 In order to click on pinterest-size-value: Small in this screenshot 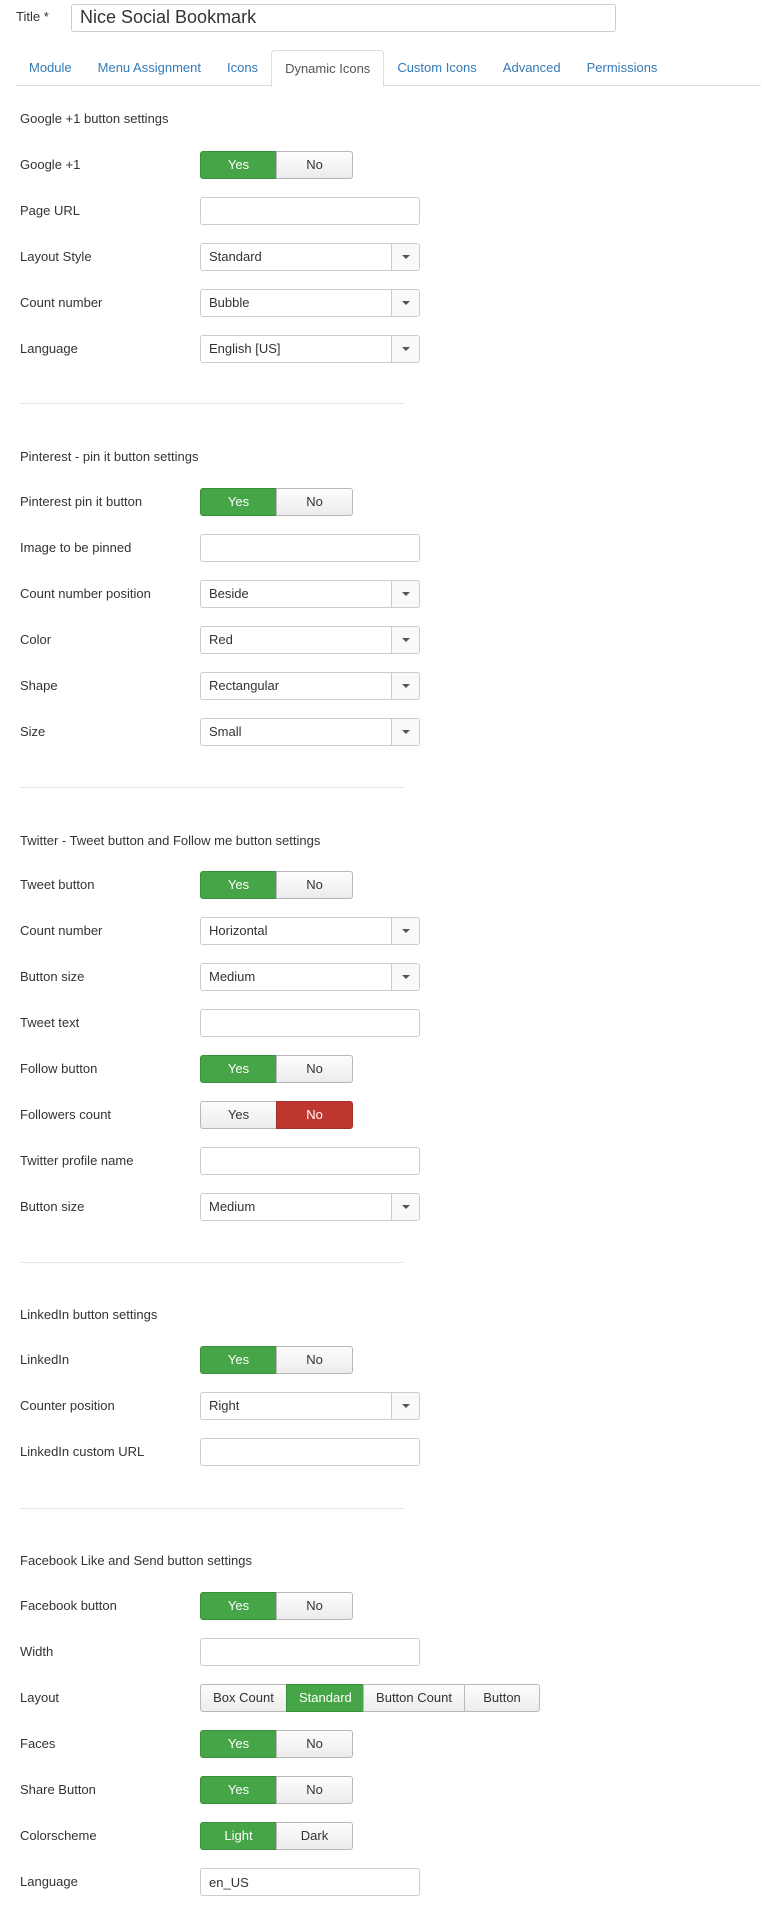, I will do `click(225, 731)`.